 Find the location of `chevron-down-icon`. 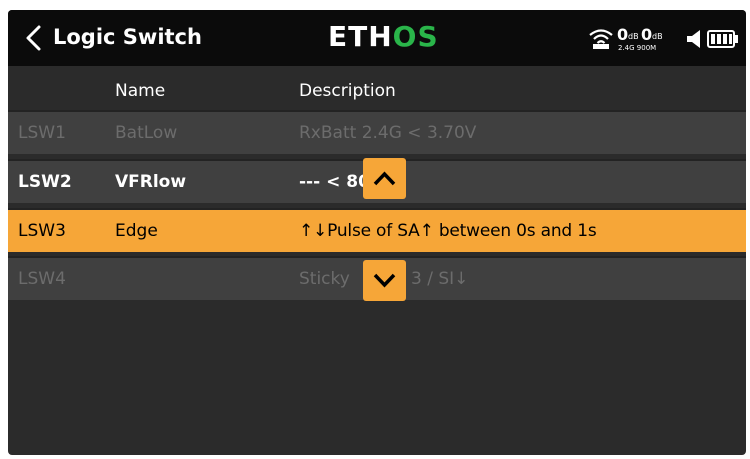

chevron-down-icon is located at coordinates (384, 280).